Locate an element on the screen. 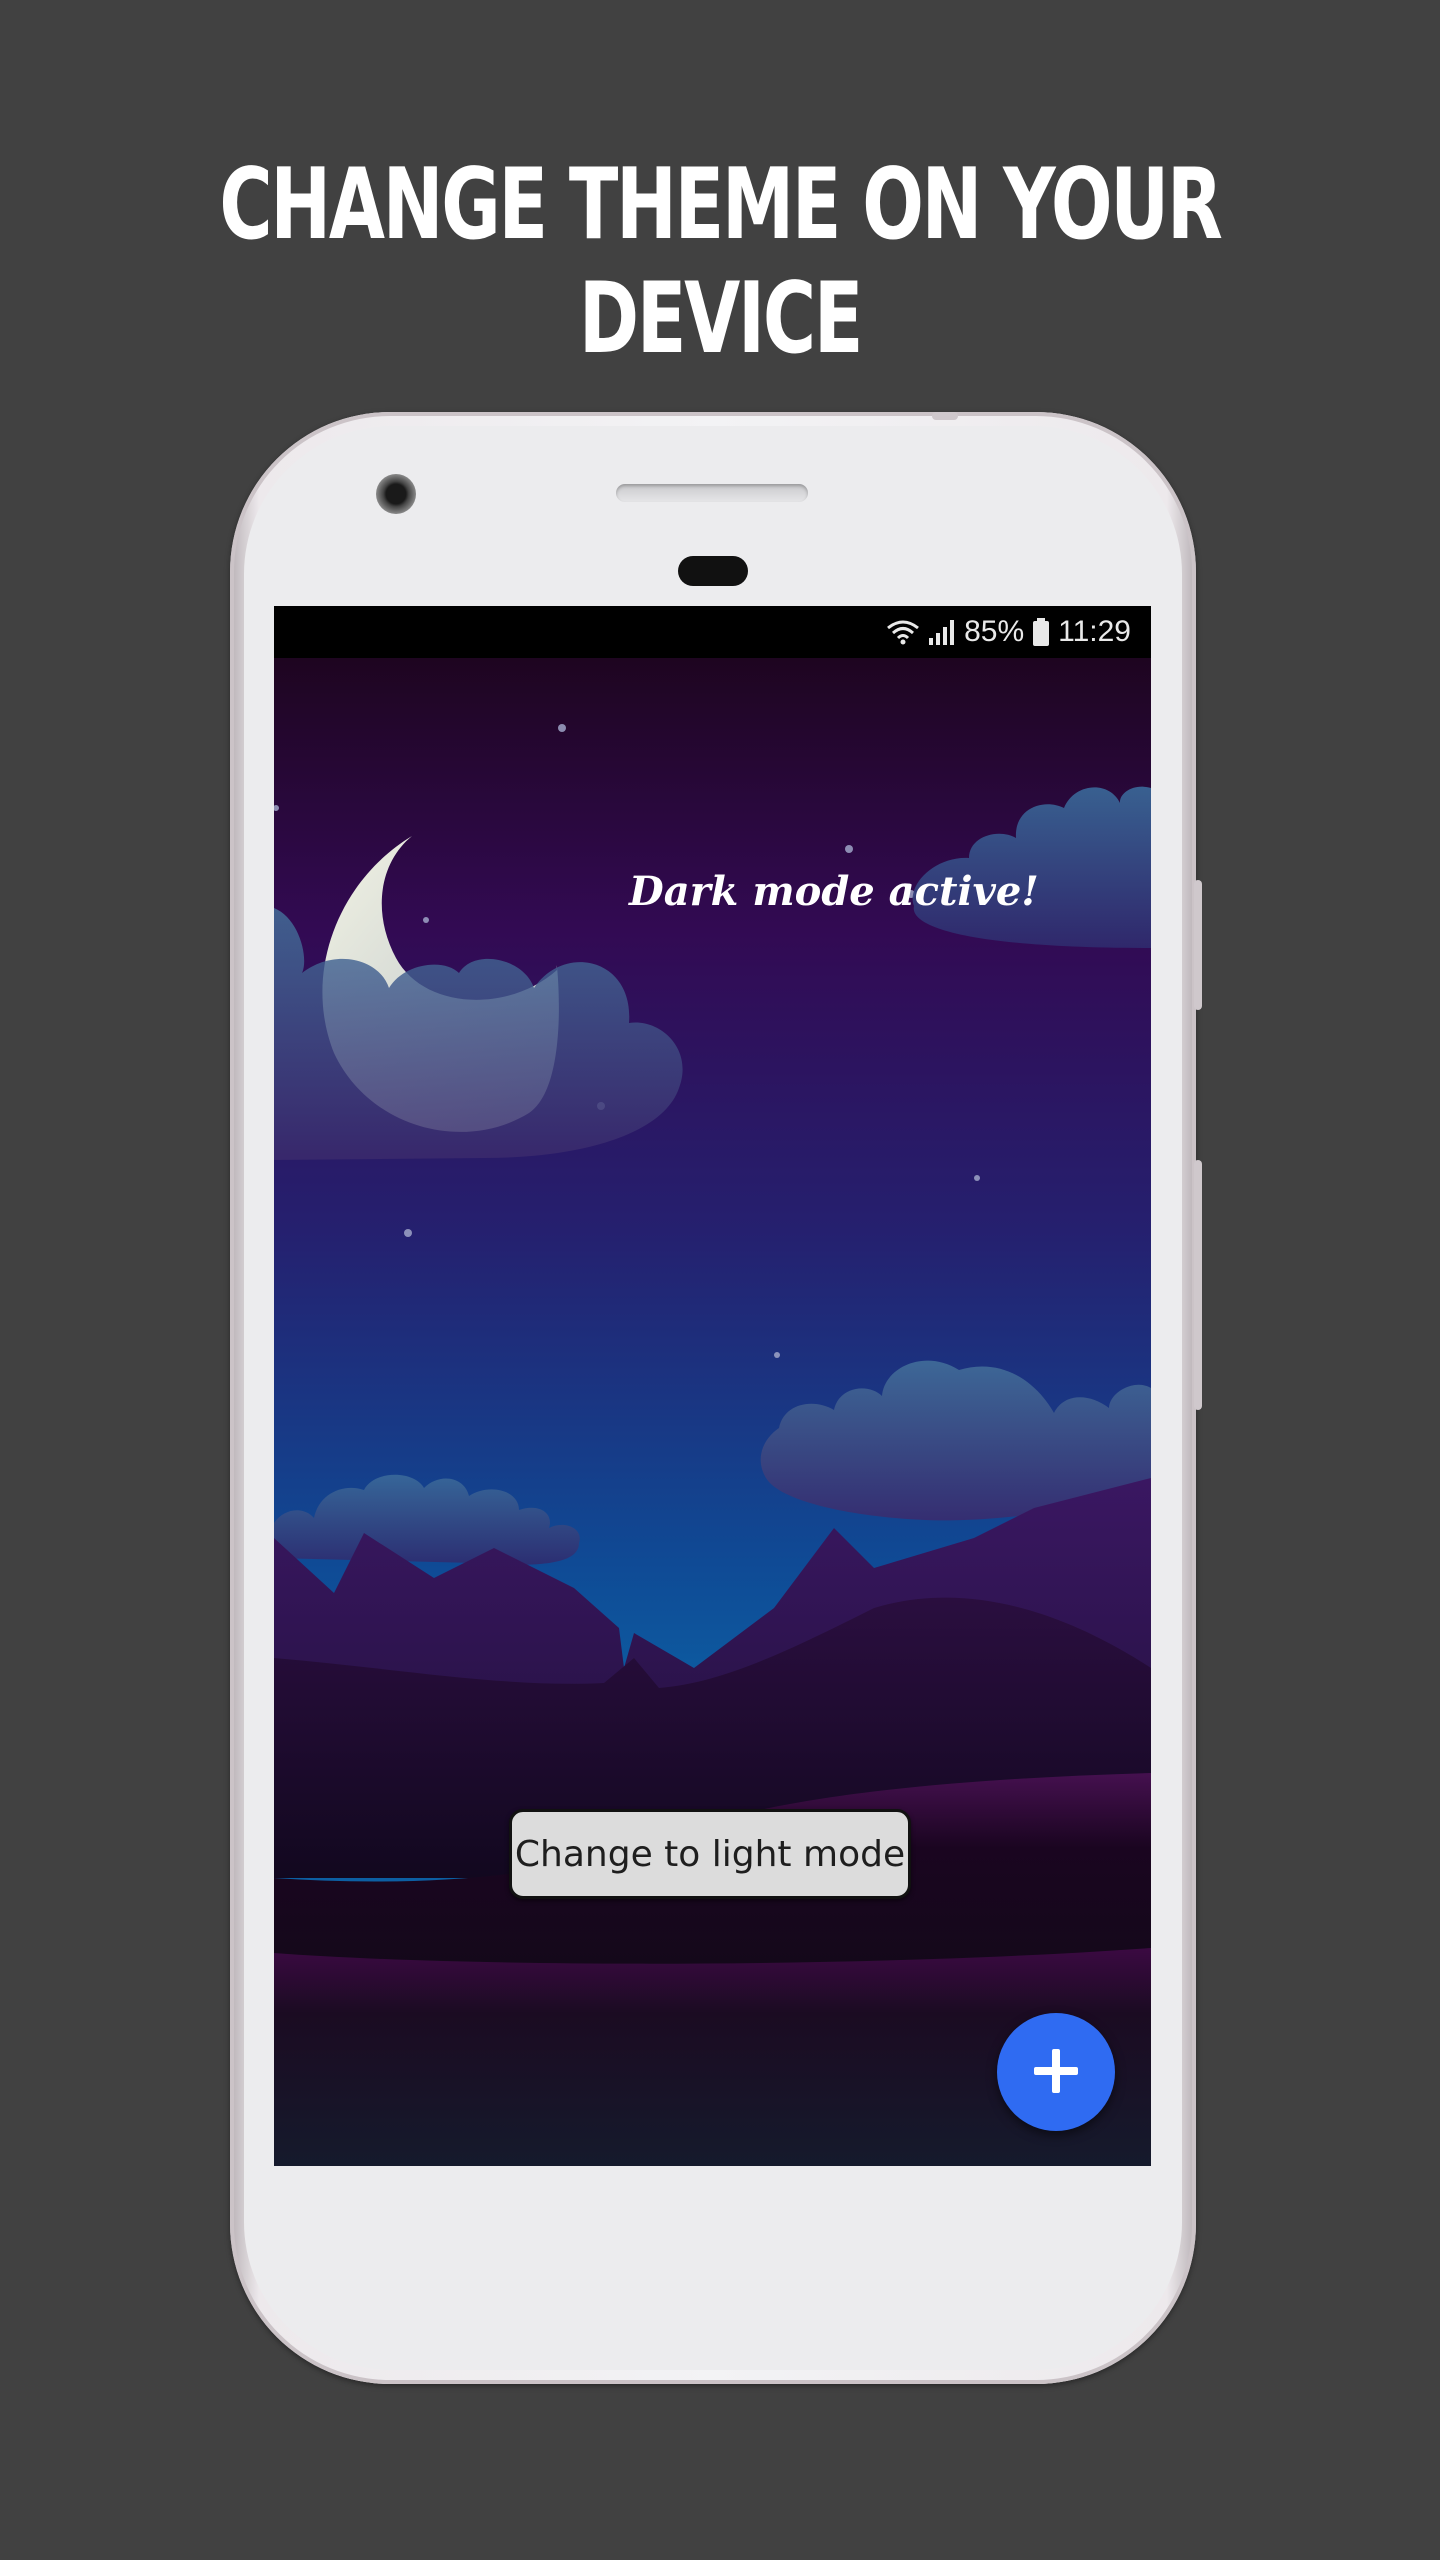 This screenshot has width=1440, height=2560. status-icons: 85% 11:29 is located at coordinates (1008, 632).